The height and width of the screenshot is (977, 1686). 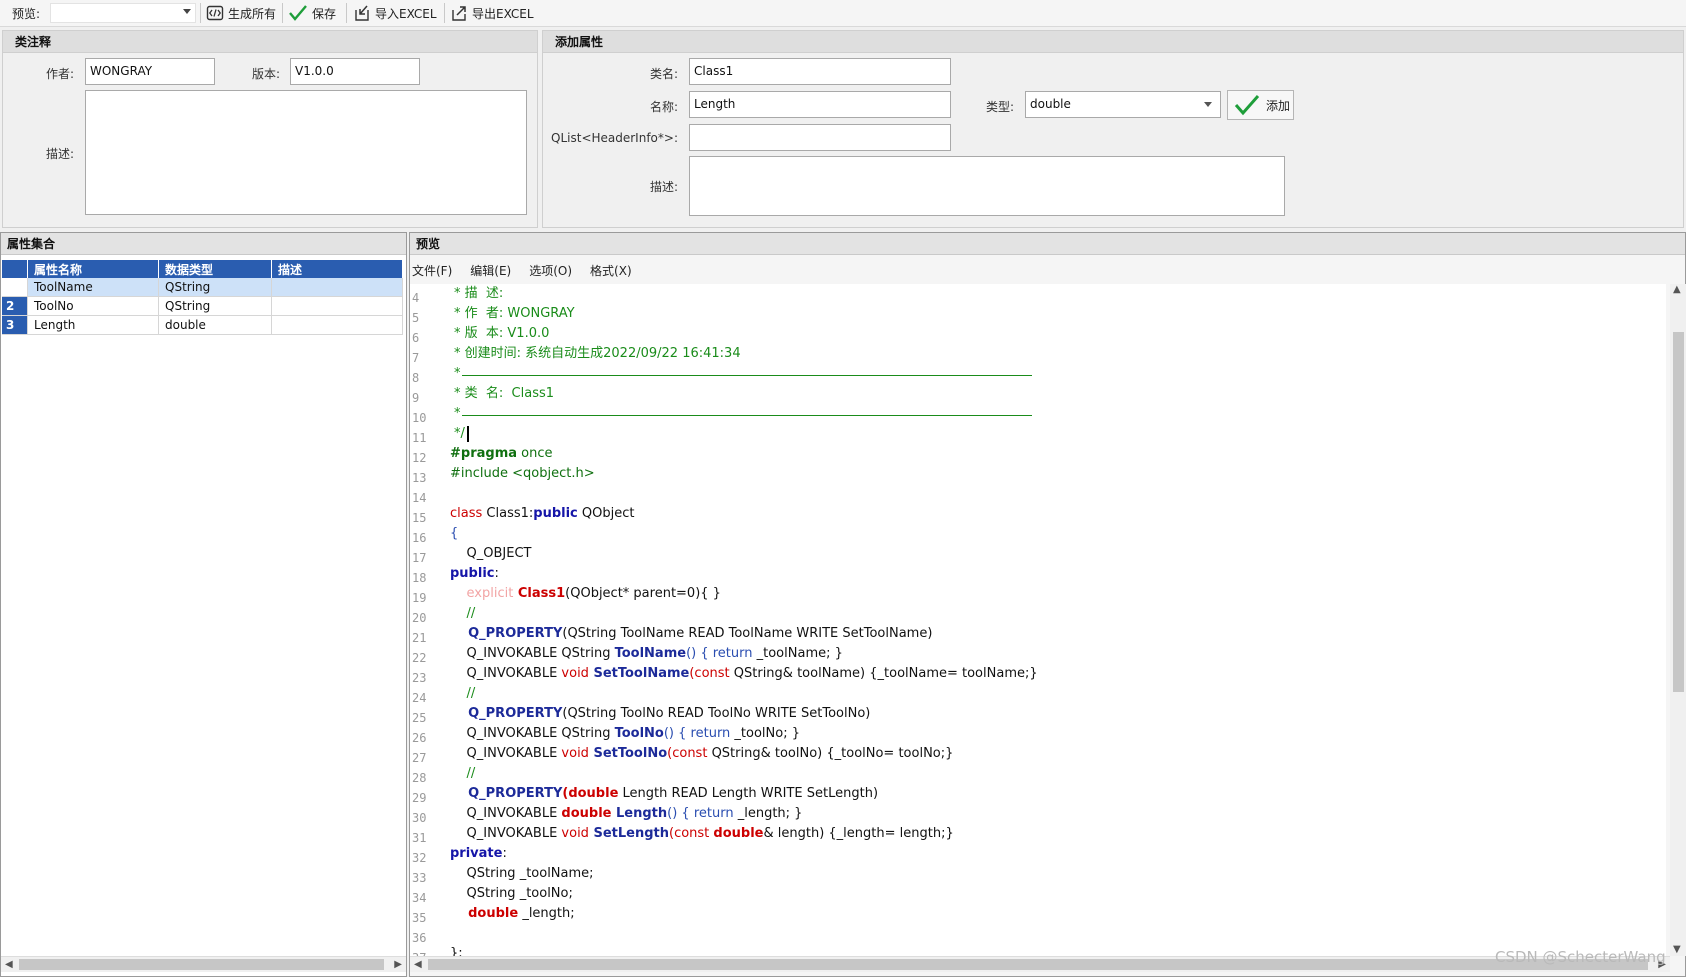 What do you see at coordinates (215, 325) in the screenshot?
I see `cell-type: double` at bounding box center [215, 325].